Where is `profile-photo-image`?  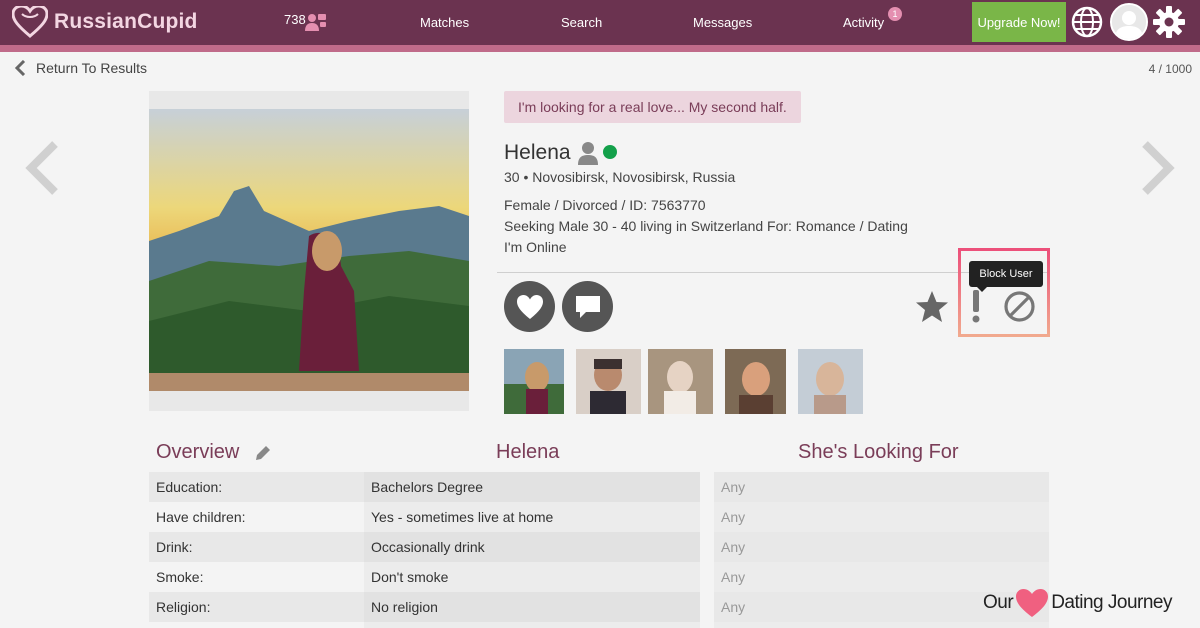
profile-photo-image is located at coordinates (309, 250).